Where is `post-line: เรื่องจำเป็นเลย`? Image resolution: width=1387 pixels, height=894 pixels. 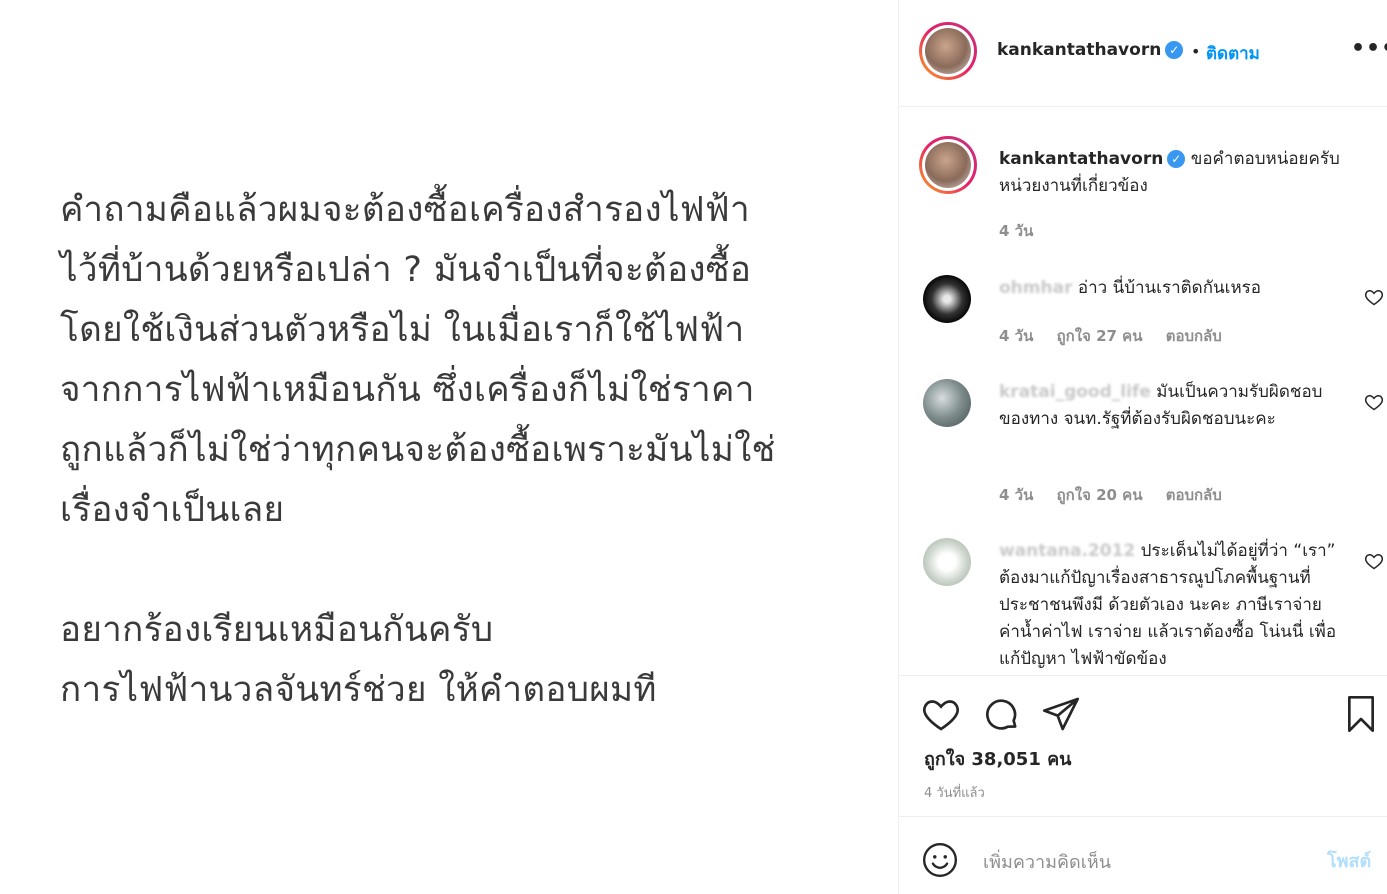 post-line: เรื่องจำเป็นเลย is located at coordinates (172, 510).